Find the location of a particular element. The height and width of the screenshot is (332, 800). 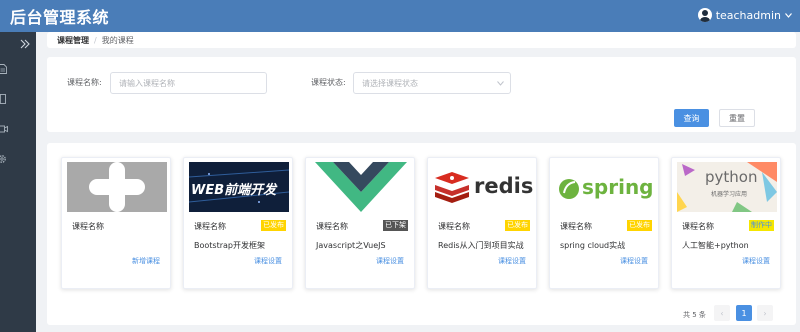

course-status-label: 课程状态: is located at coordinates (328, 82).